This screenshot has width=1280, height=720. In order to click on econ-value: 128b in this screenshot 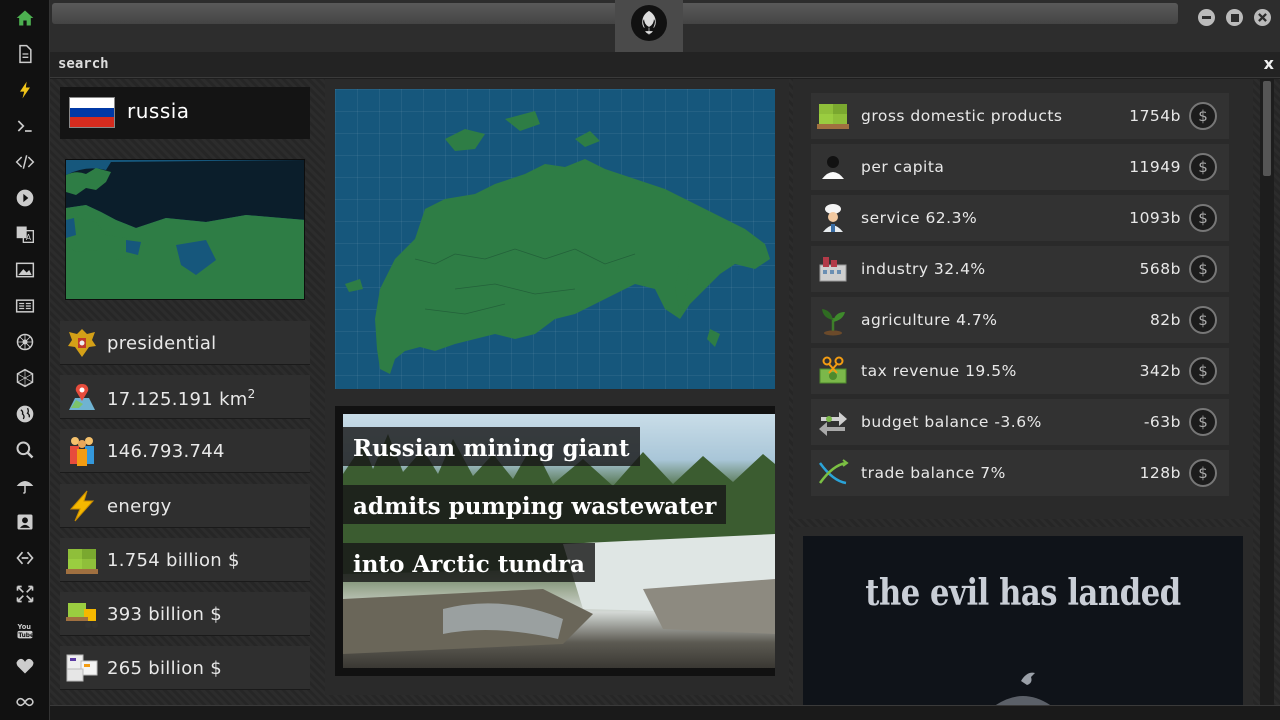, I will do `click(1160, 473)`.